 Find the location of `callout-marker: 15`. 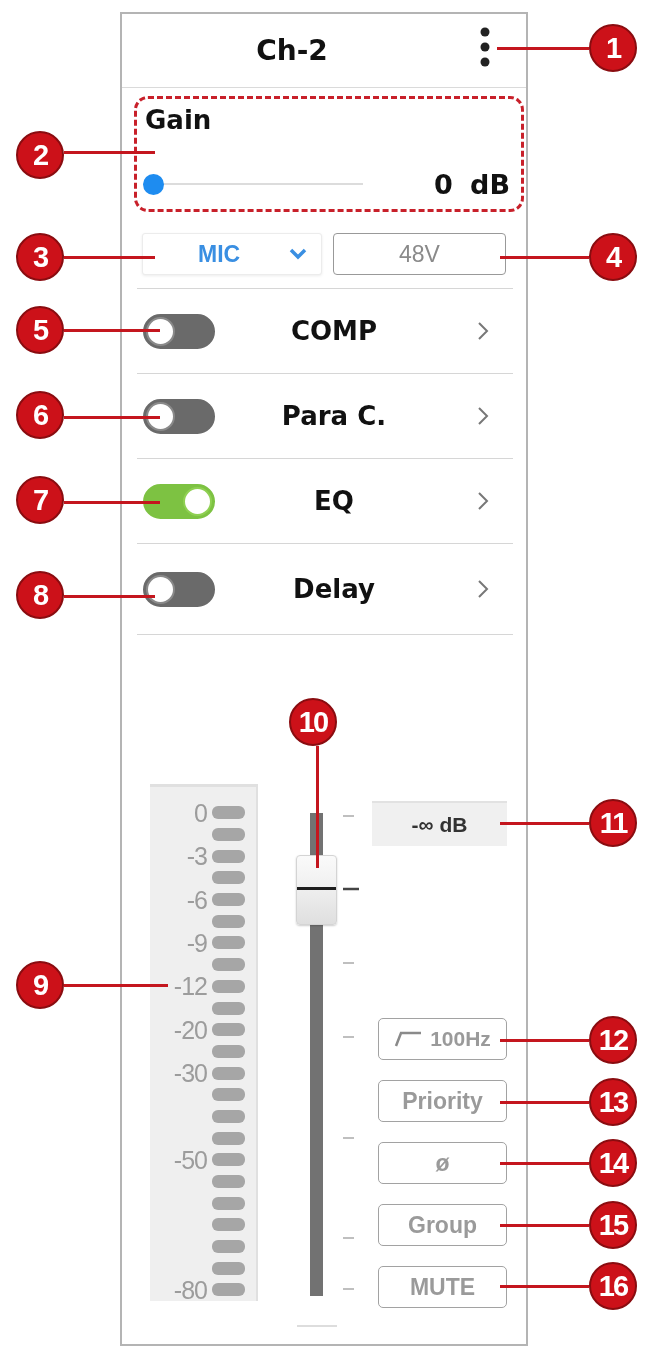

callout-marker: 15 is located at coordinates (613, 1225).